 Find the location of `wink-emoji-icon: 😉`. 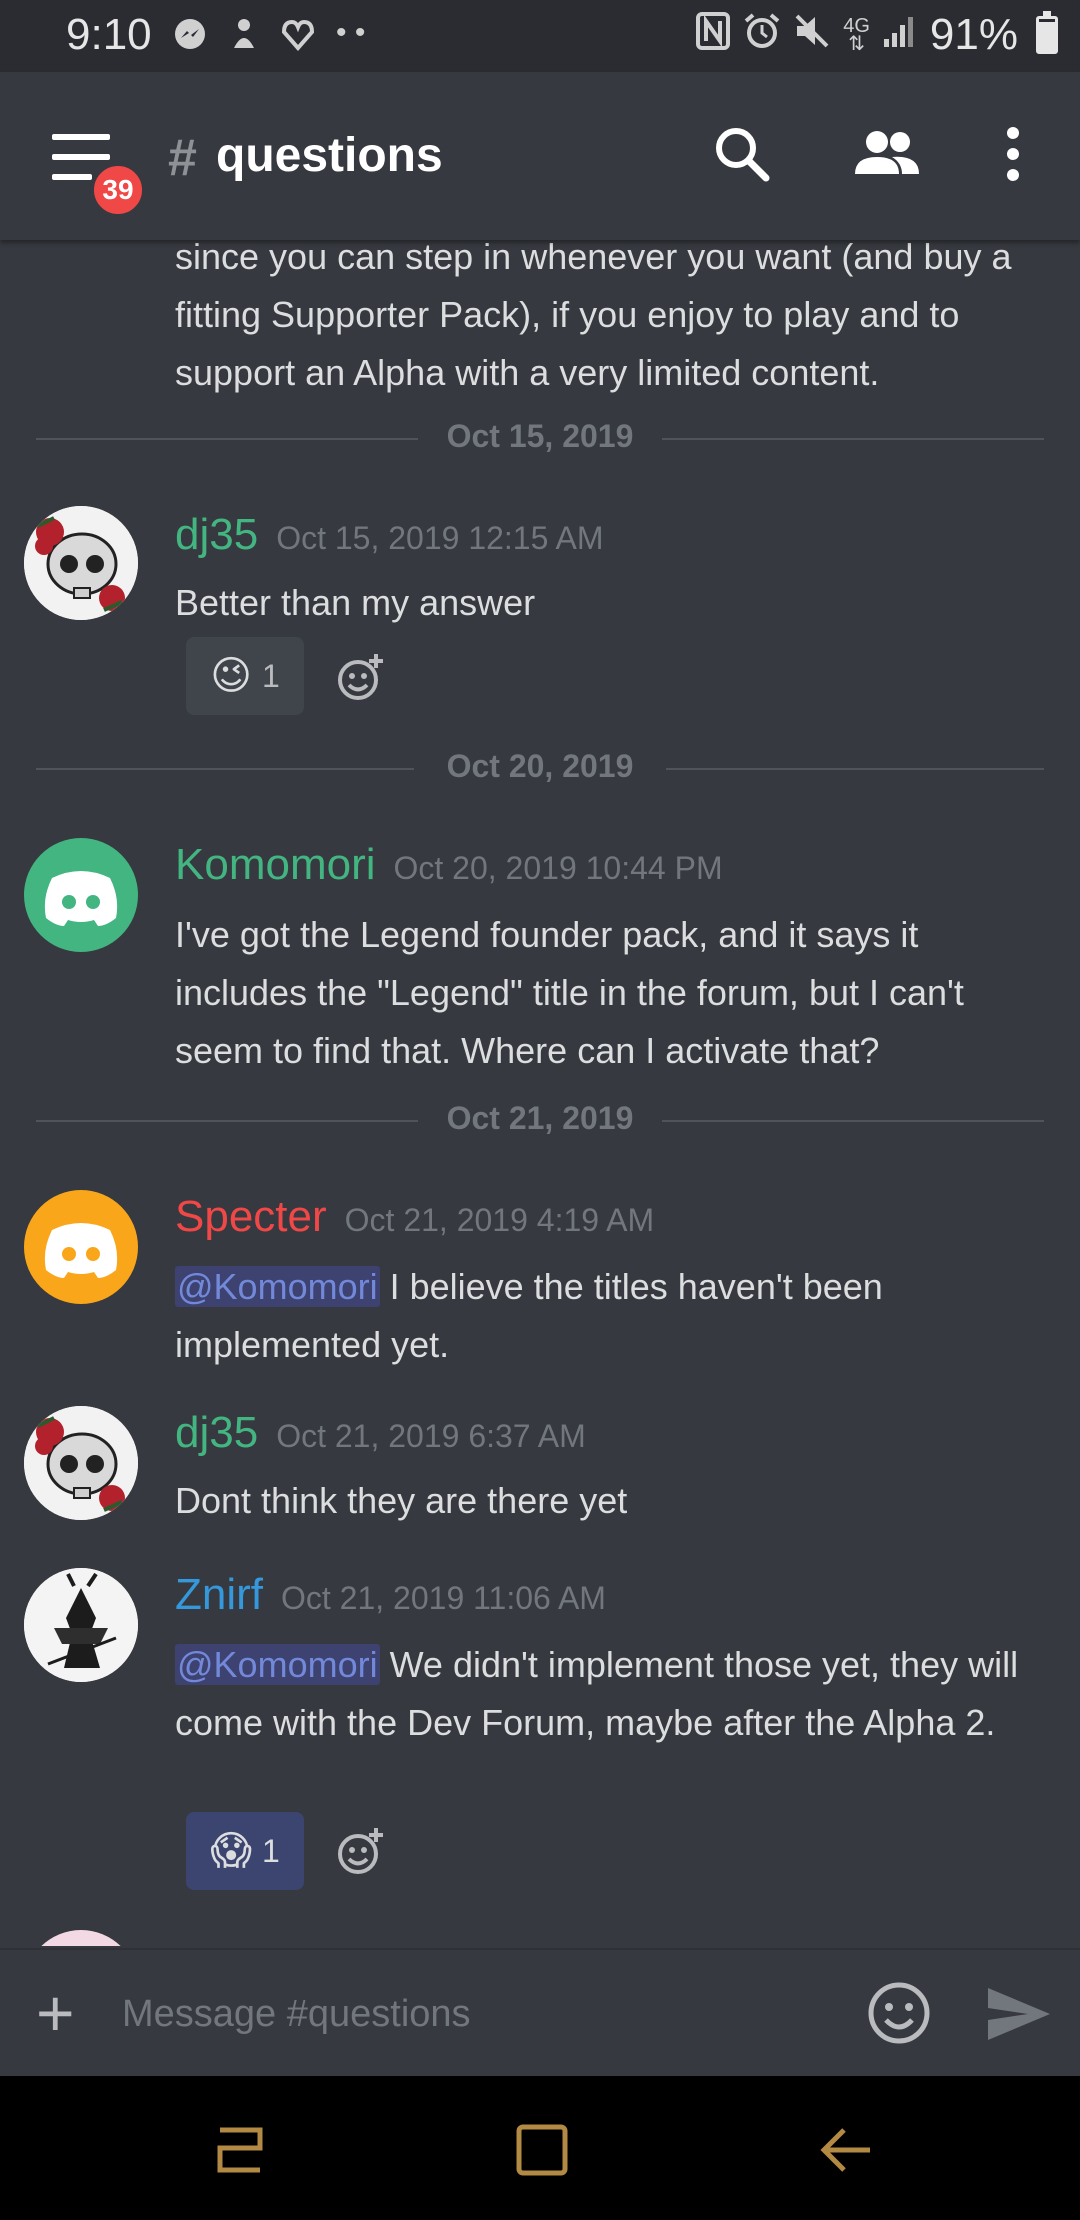

wink-emoji-icon: 😉 is located at coordinates (231, 676).